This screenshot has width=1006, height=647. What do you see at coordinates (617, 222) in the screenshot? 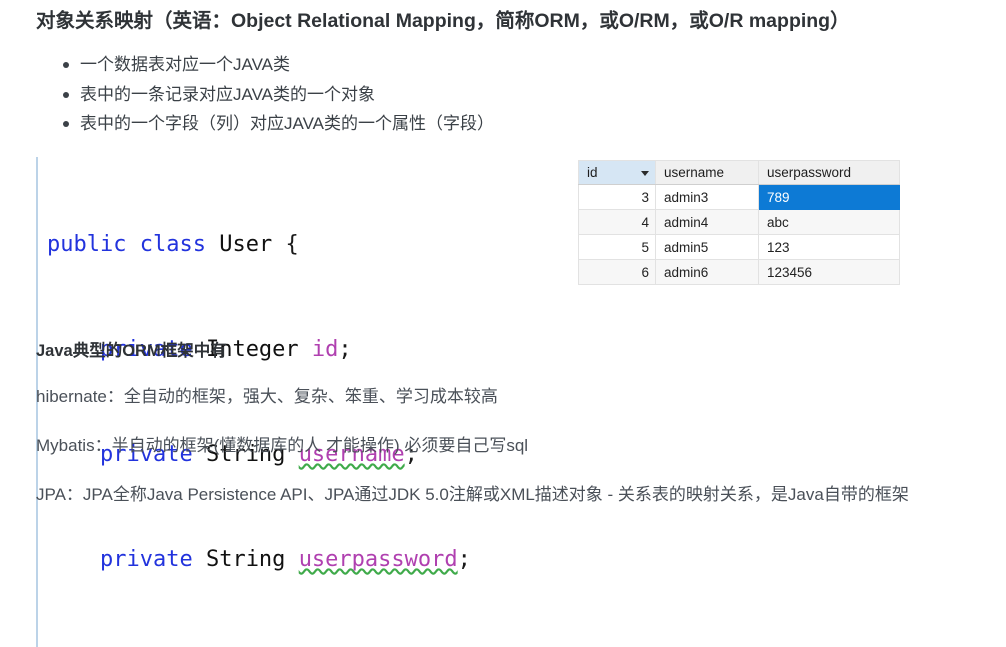
I see `cell-id: 4` at bounding box center [617, 222].